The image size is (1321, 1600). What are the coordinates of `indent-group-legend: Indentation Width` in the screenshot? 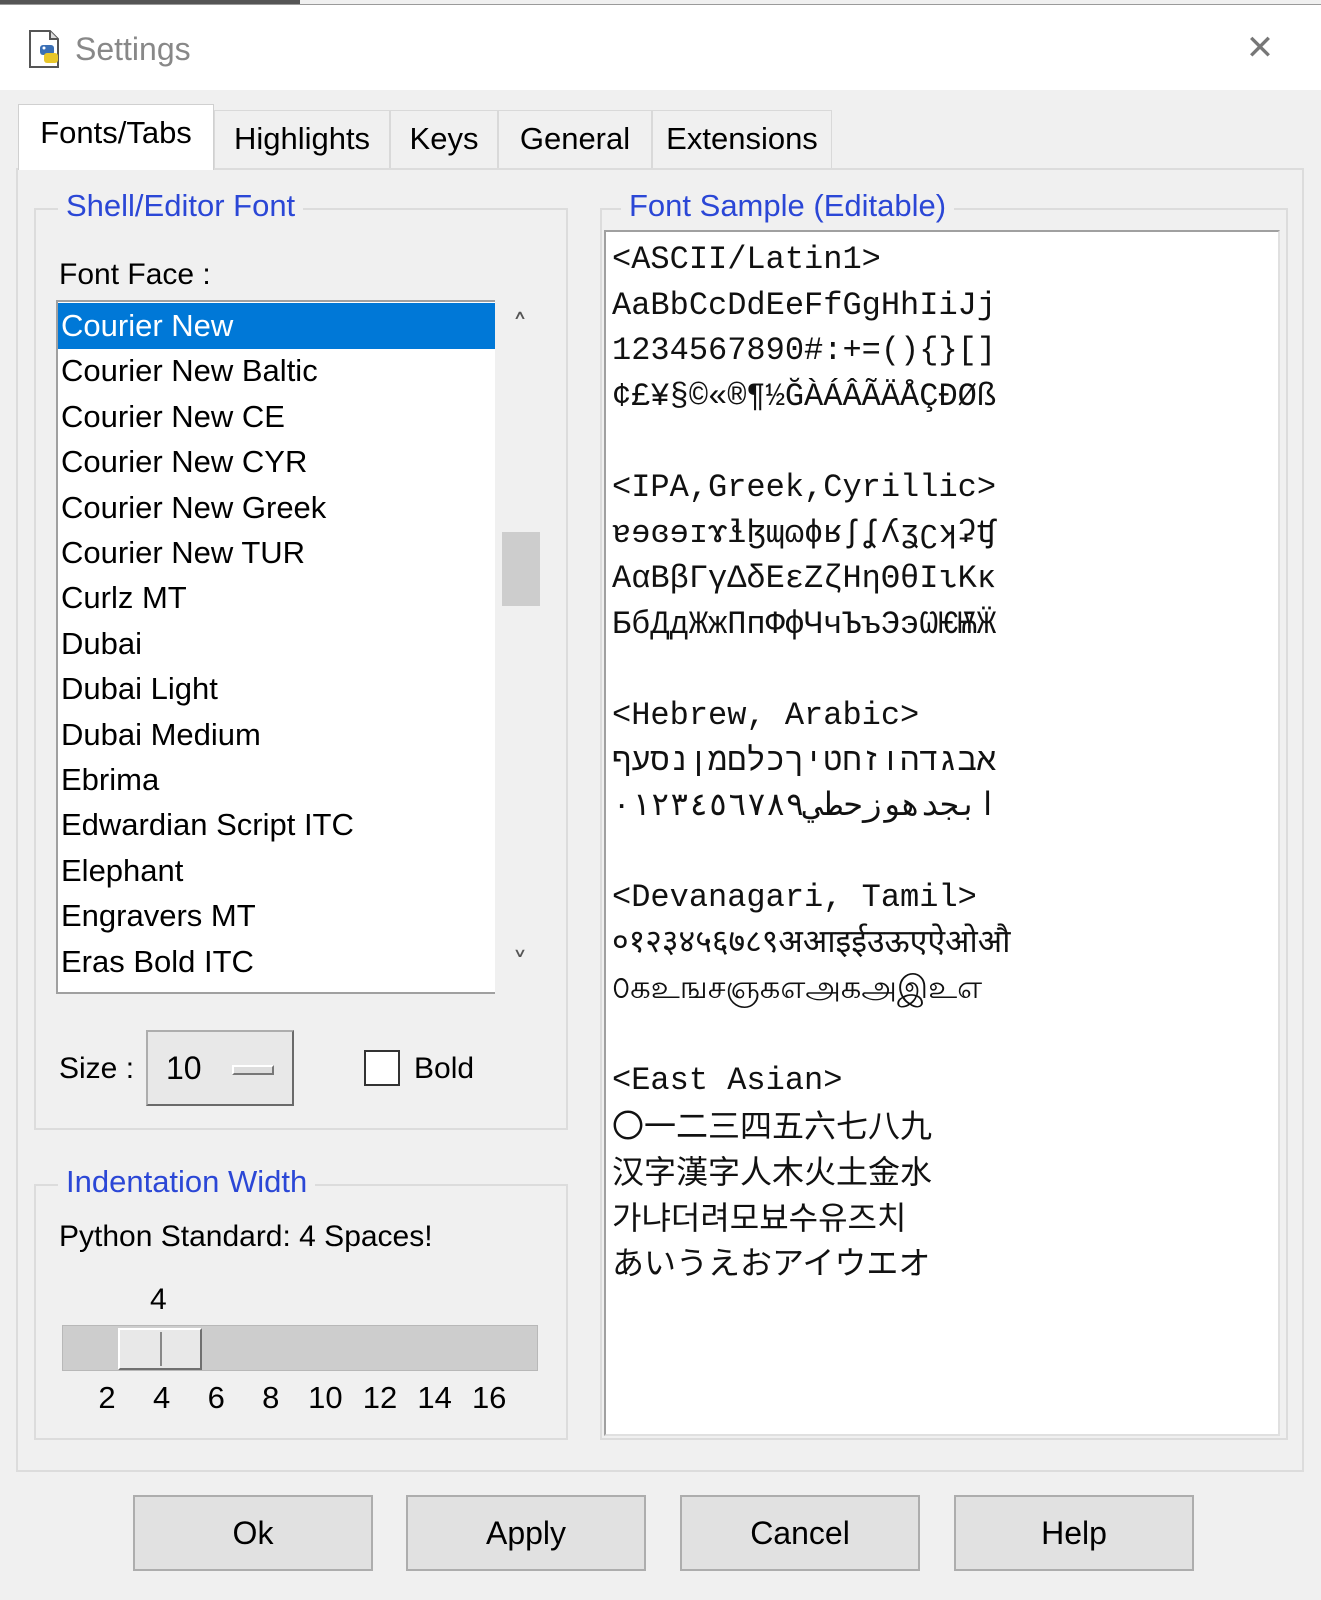 It's located at (187, 1182).